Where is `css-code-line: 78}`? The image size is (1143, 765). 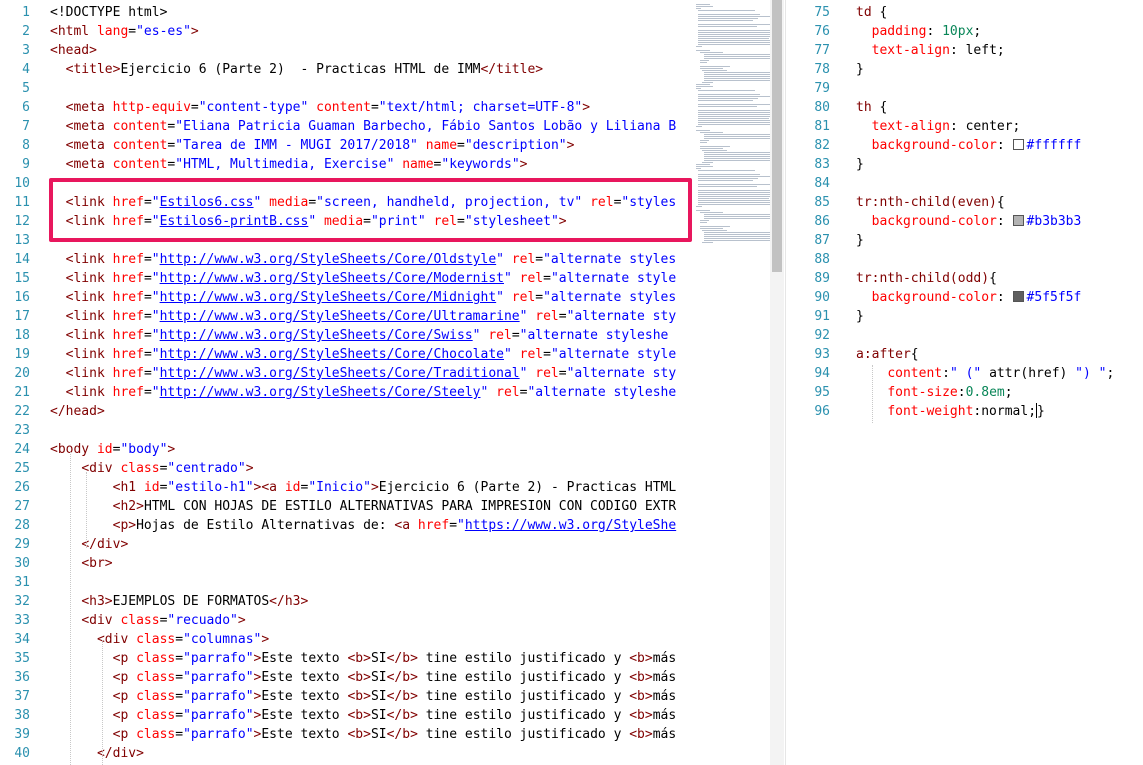 css-code-line: 78} is located at coordinates (950, 69).